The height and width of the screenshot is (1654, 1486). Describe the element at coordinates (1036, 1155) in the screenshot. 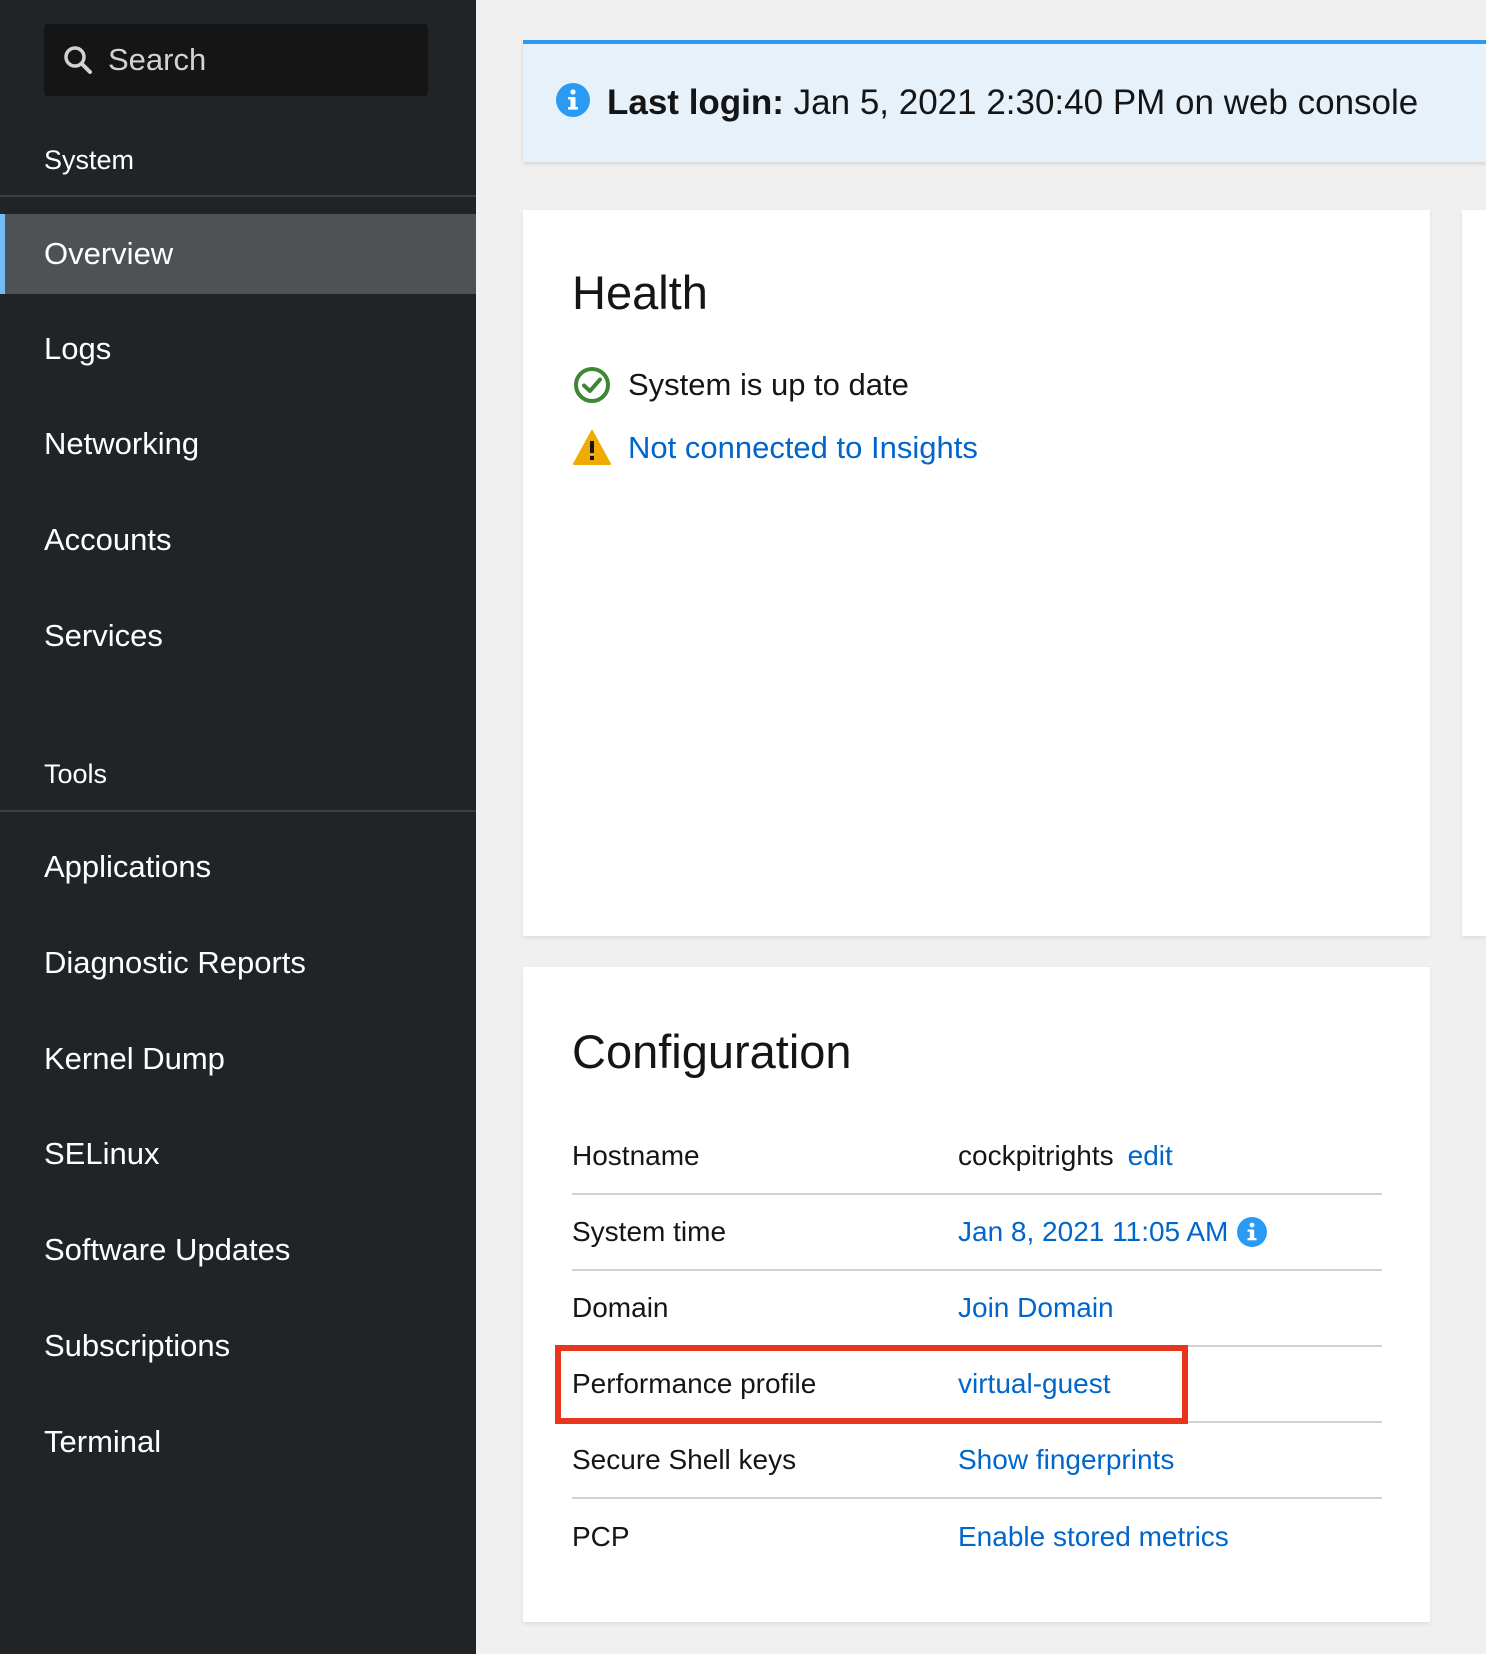

I see `hostname-value: cockpitrights` at that location.